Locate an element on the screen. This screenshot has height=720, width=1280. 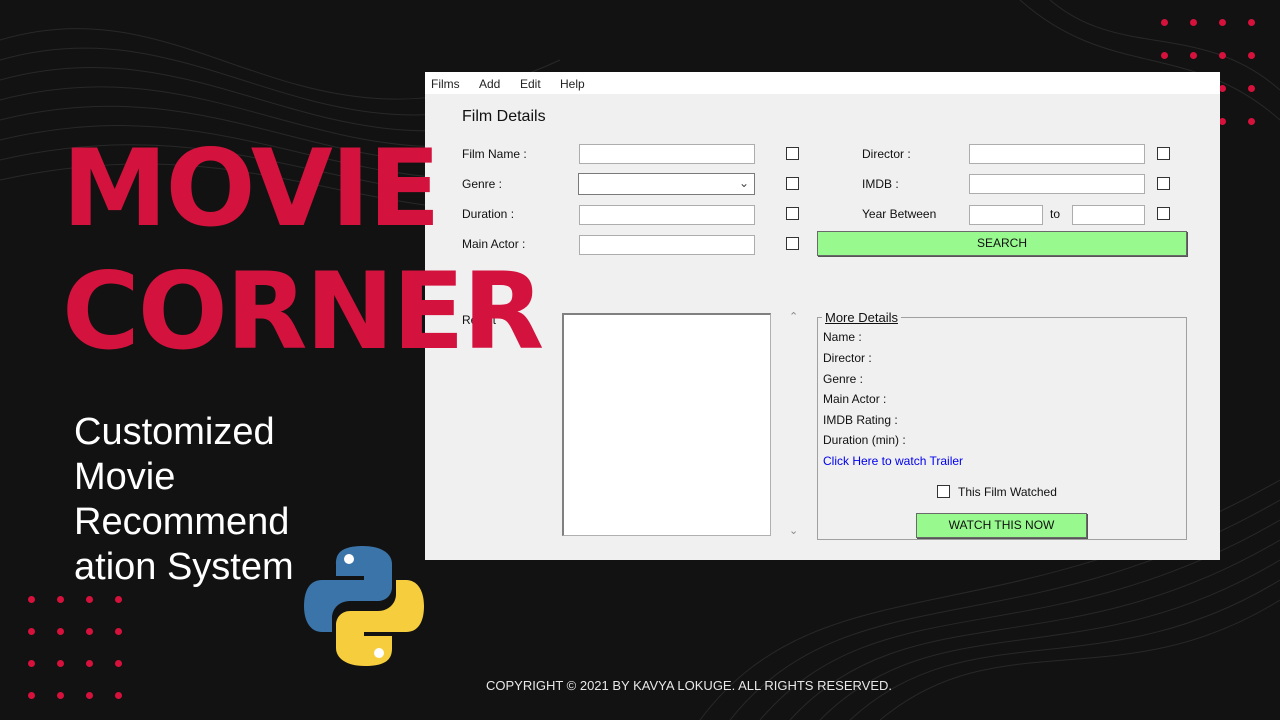
detail-director-label: Director : is located at coordinates (847, 358).